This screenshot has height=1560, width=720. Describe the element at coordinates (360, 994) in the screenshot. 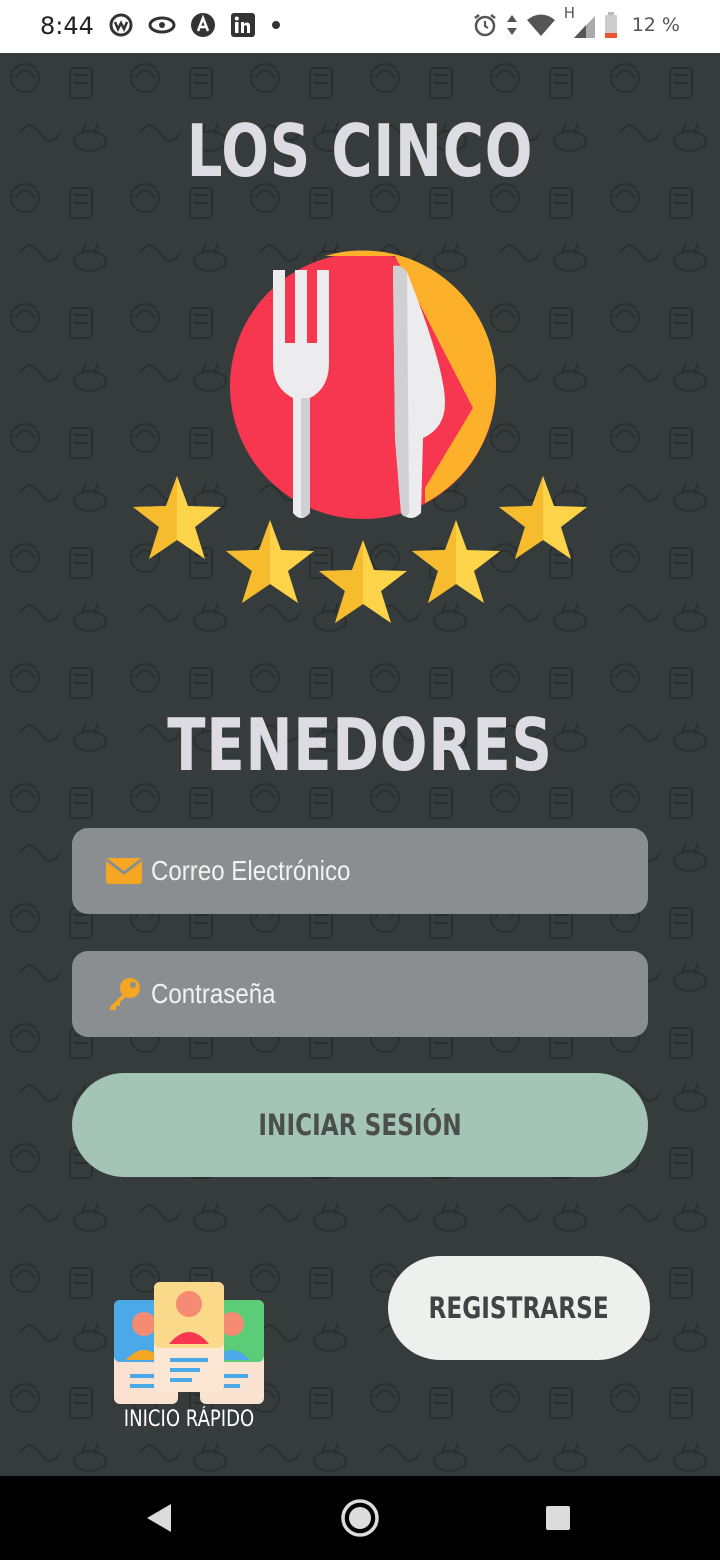

I see `password-field: Contraseña` at that location.